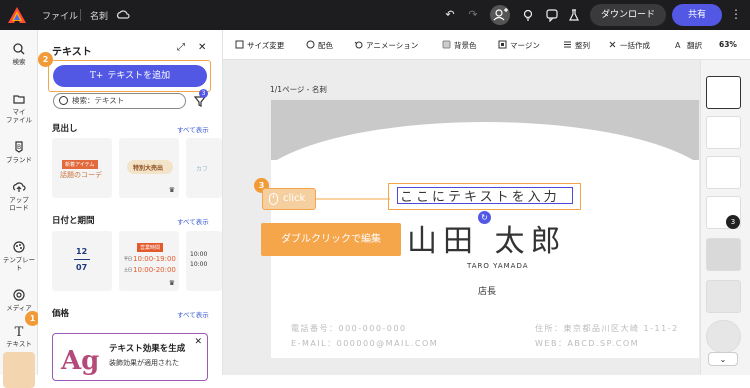 This screenshot has width=750, height=388. I want to click on tool-batch: 一括作成, so click(629, 45).